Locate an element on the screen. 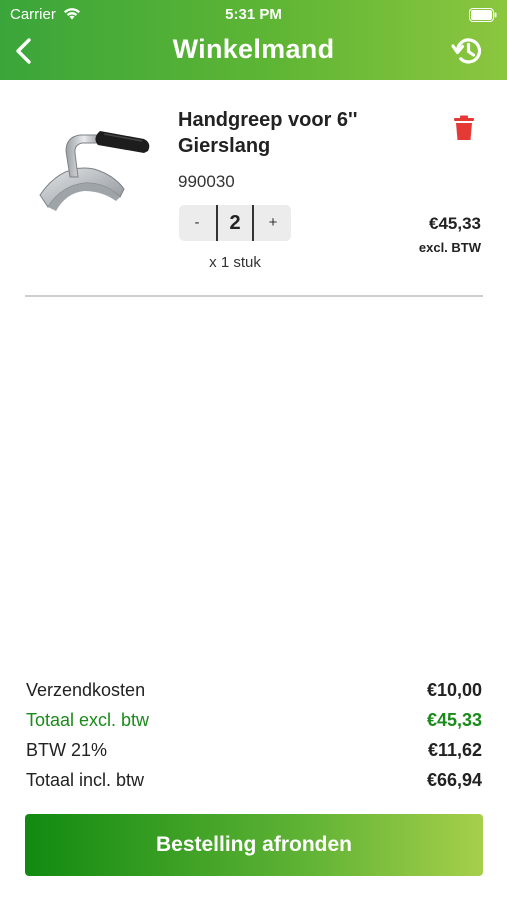 This screenshot has width=507, height=900. summary-label: BTW 21% is located at coordinates (67, 750).